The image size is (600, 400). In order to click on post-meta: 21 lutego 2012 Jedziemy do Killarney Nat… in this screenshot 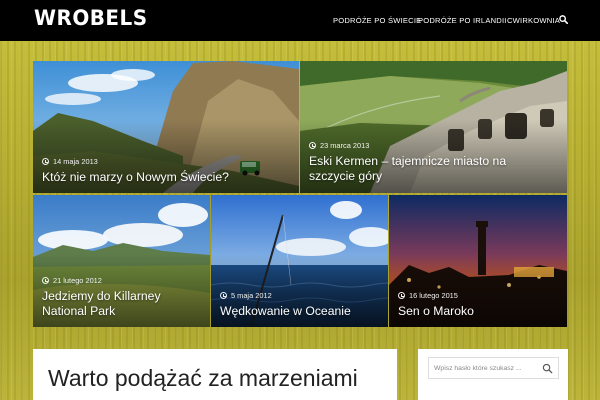, I will do `click(117, 297)`.